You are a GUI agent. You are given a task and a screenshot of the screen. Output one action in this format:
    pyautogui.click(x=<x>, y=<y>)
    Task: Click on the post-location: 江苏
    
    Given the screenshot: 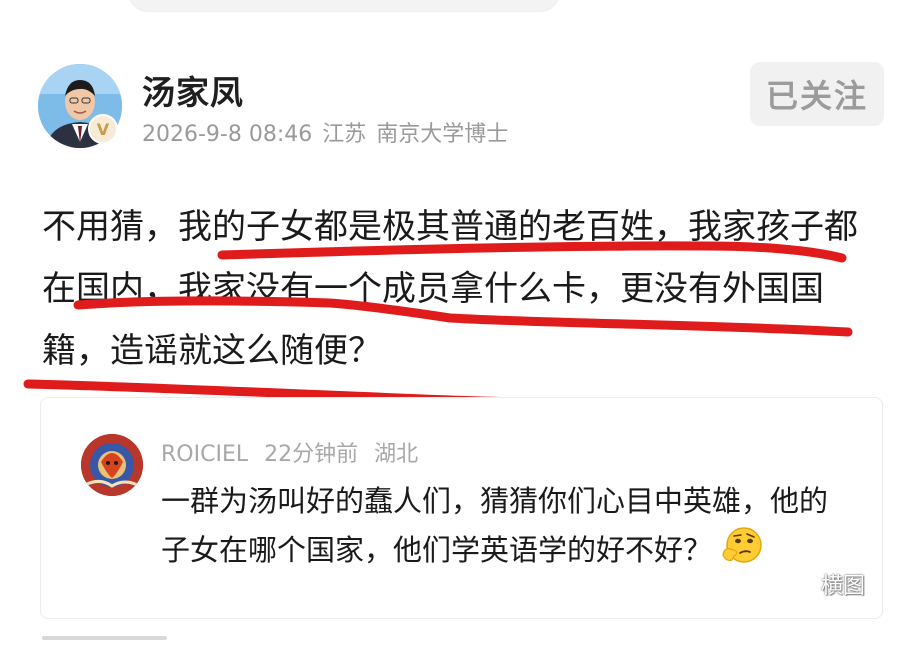 What is the action you would take?
    pyautogui.click(x=344, y=134)
    